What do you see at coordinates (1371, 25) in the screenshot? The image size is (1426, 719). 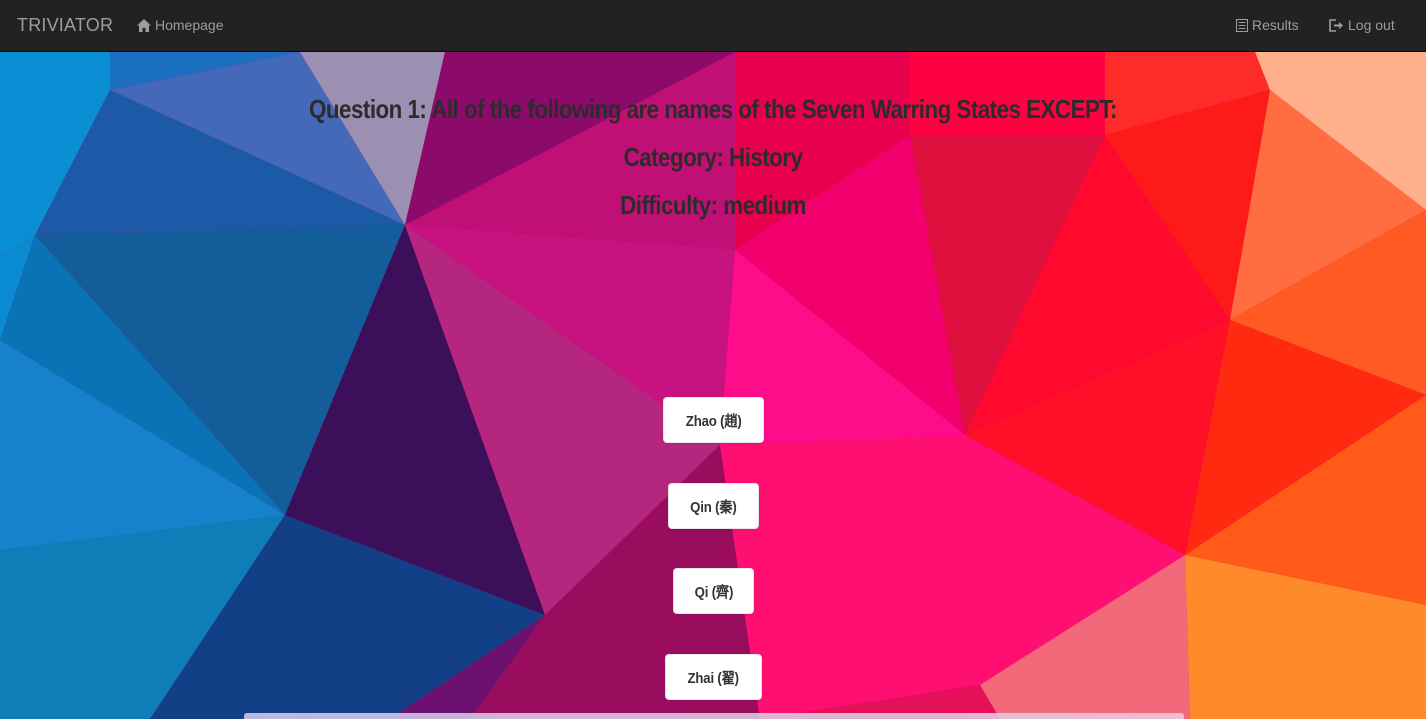 I see `nav-logout-label: Log out` at bounding box center [1371, 25].